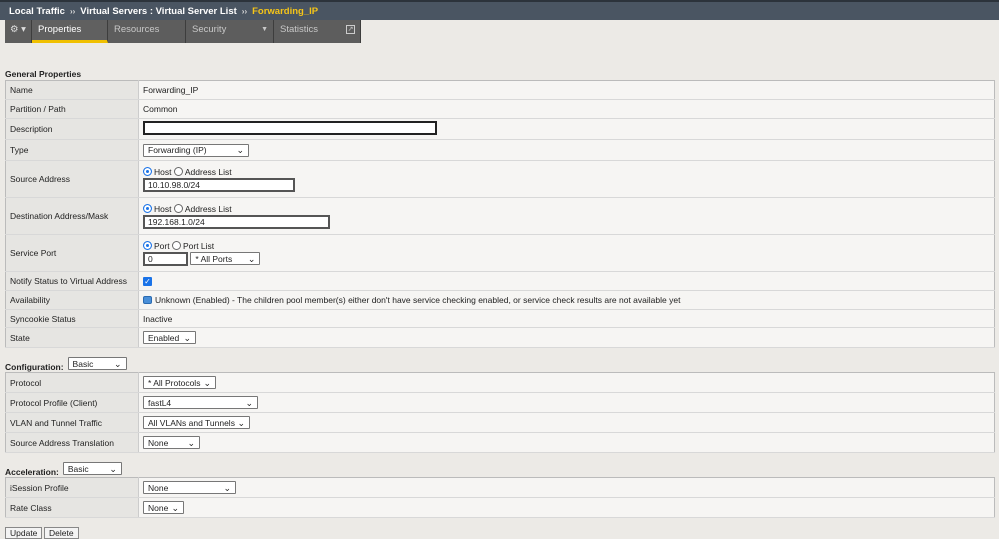 This screenshot has width=999, height=539. What do you see at coordinates (43, 74) in the screenshot?
I see `general-properties-heading: General Properties` at bounding box center [43, 74].